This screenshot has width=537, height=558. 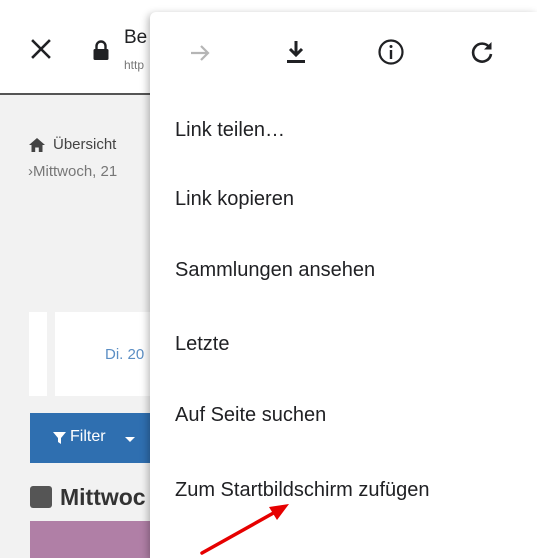 I want to click on annotation-arrow-icon, so click(x=244, y=529).